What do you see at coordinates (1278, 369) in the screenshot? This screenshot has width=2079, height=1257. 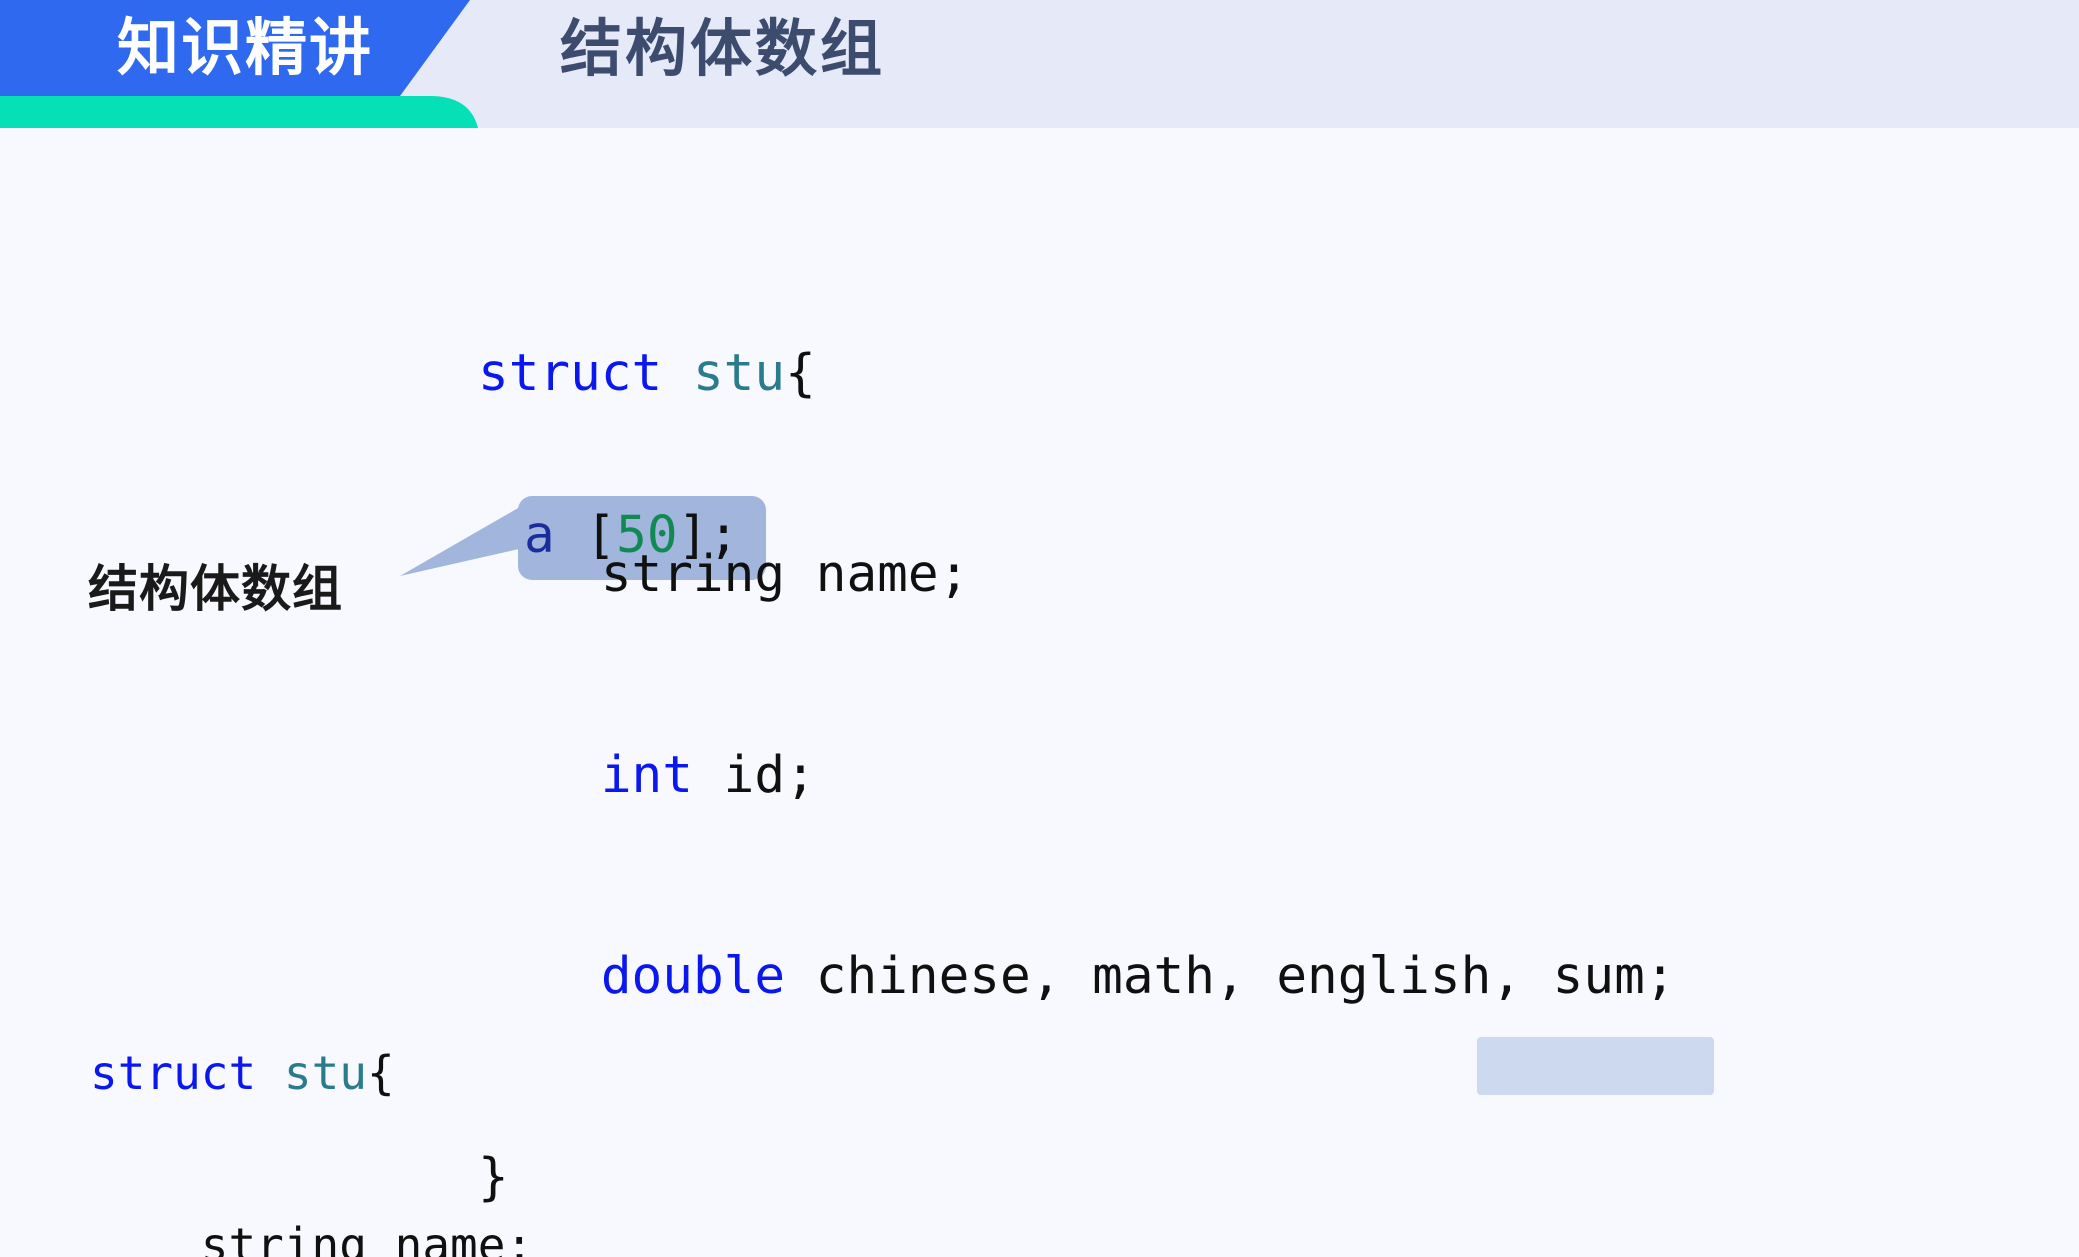 I see `code-line: struct stu{` at bounding box center [1278, 369].